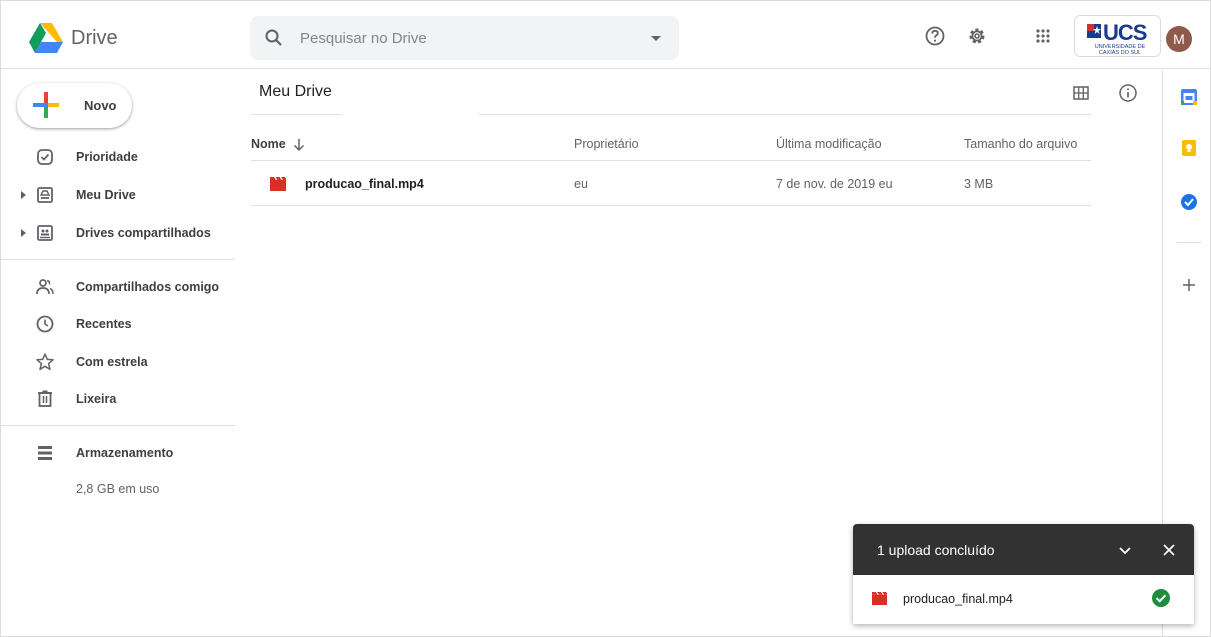  I want to click on upload-status-panel: 1 upload concluído producao_final.mp4, so click(1023, 574).